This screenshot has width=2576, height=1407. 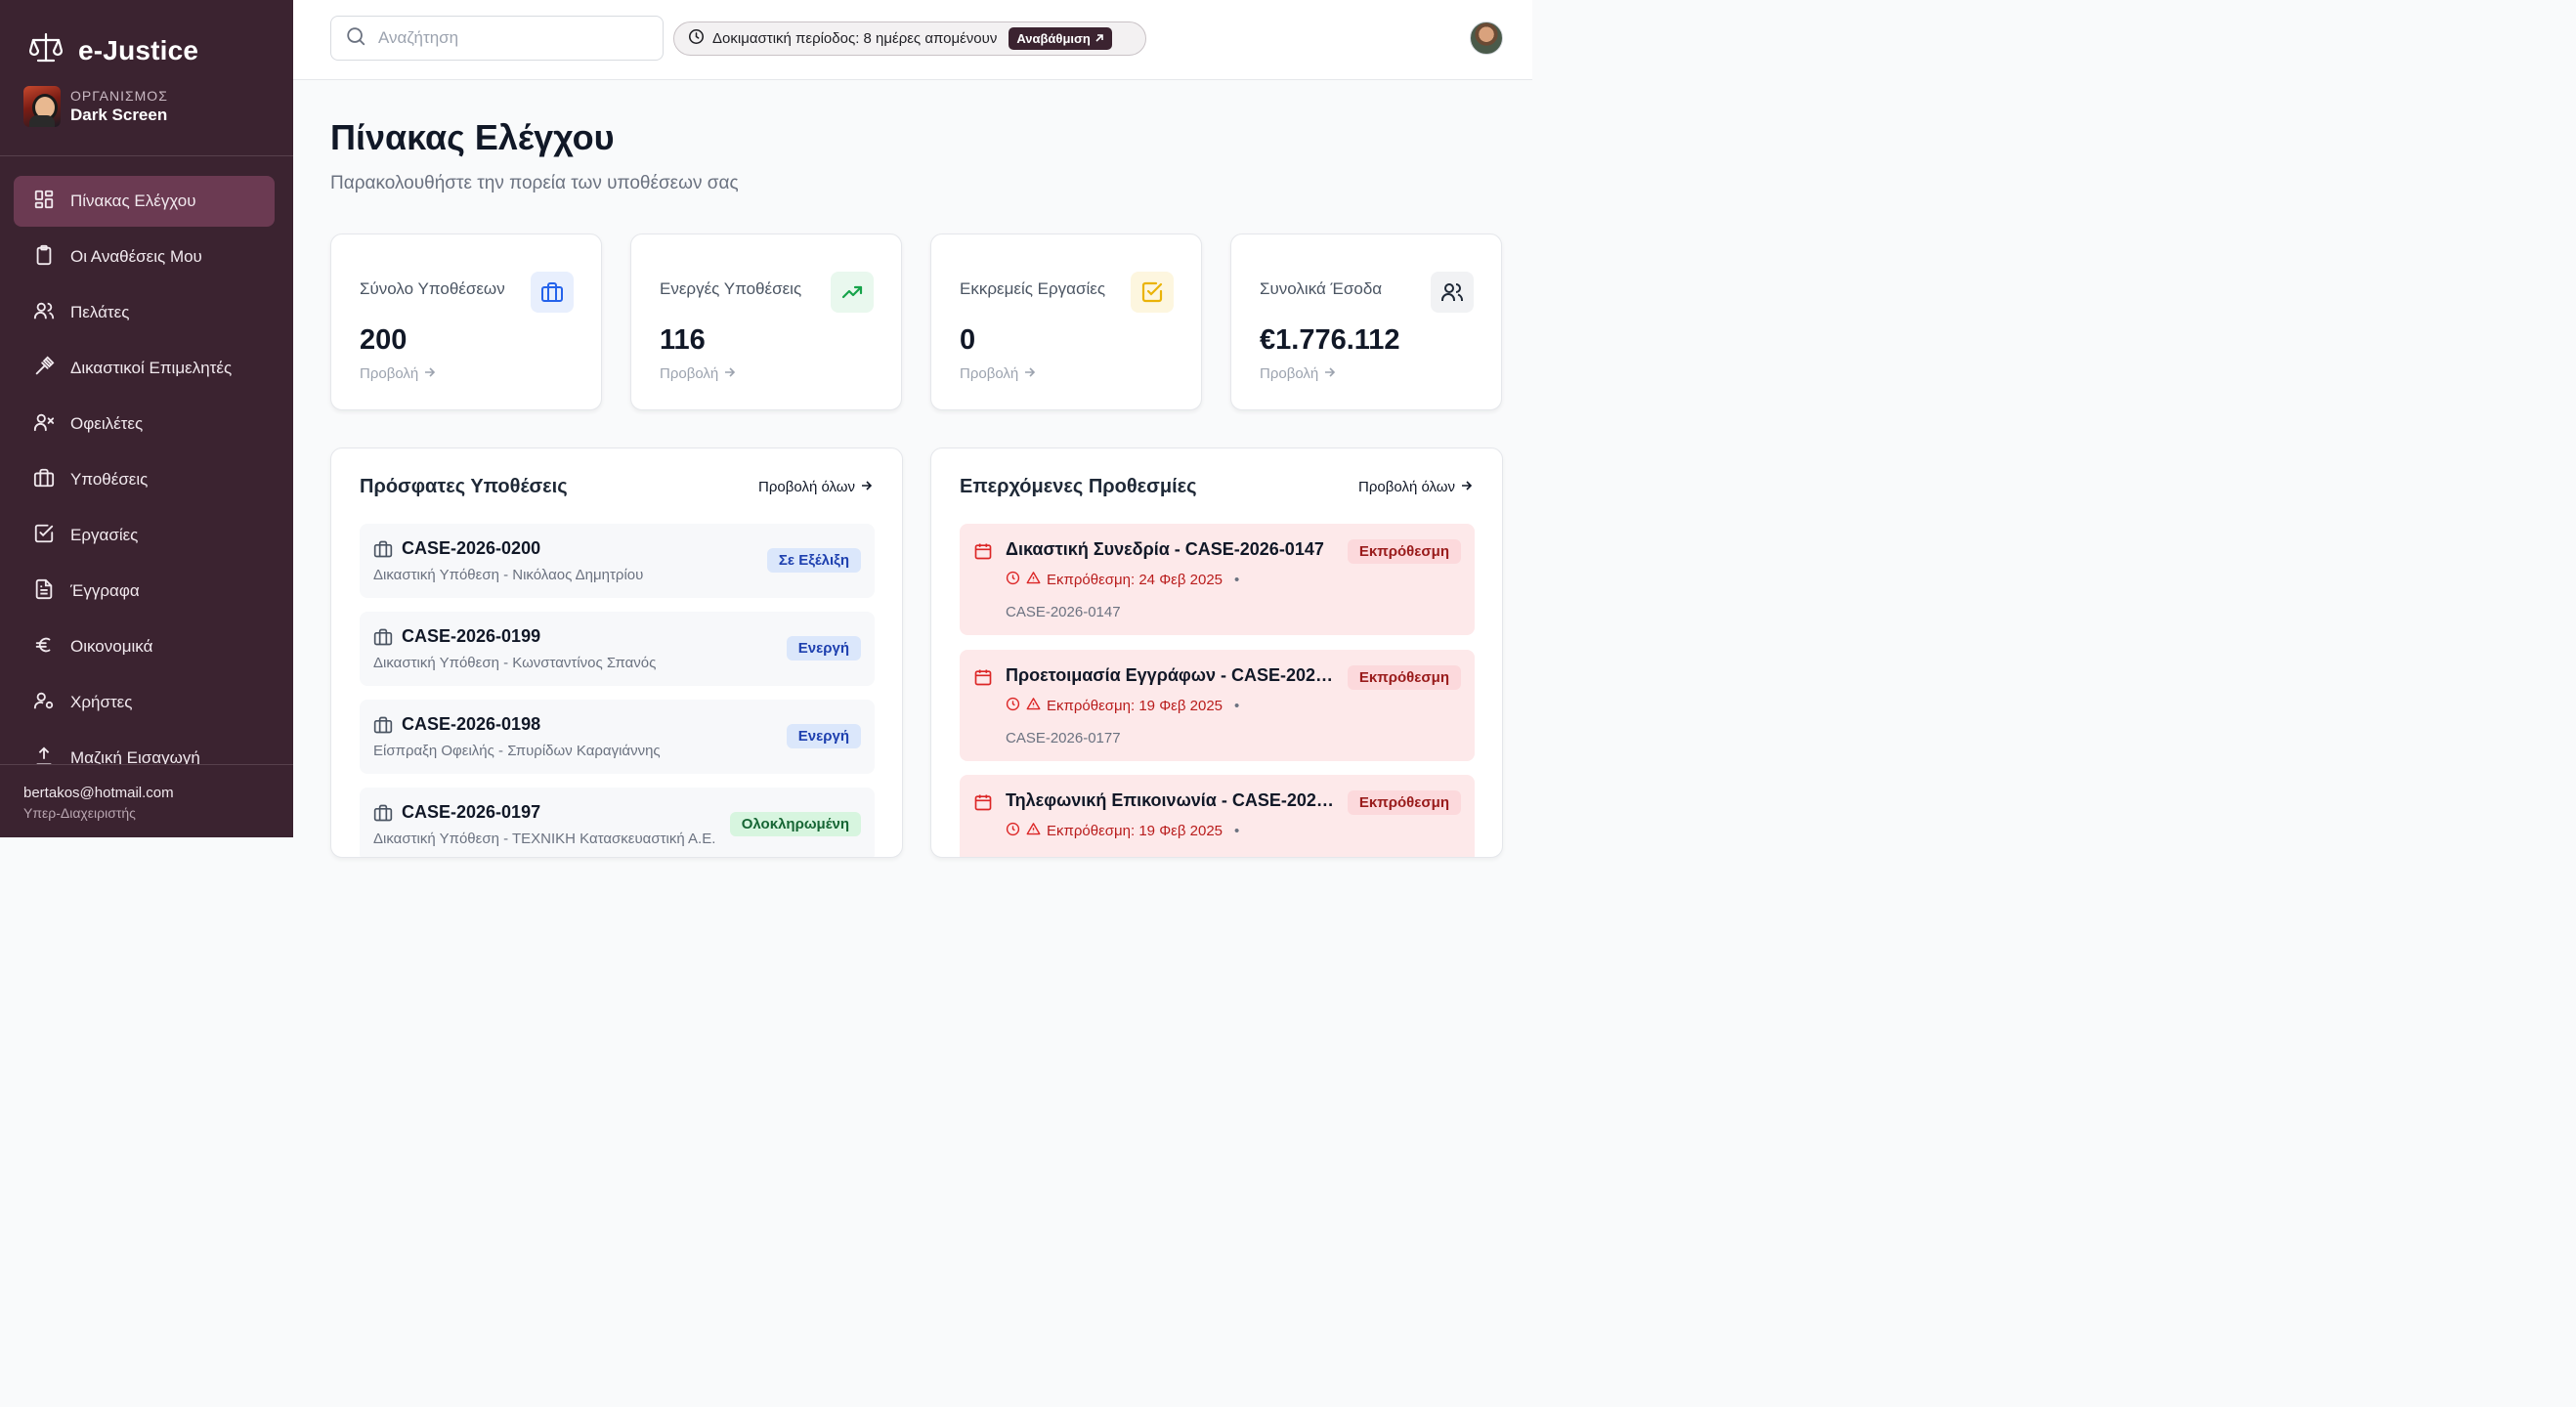 I want to click on view-all-label: Προβολή όλων, so click(x=1407, y=487).